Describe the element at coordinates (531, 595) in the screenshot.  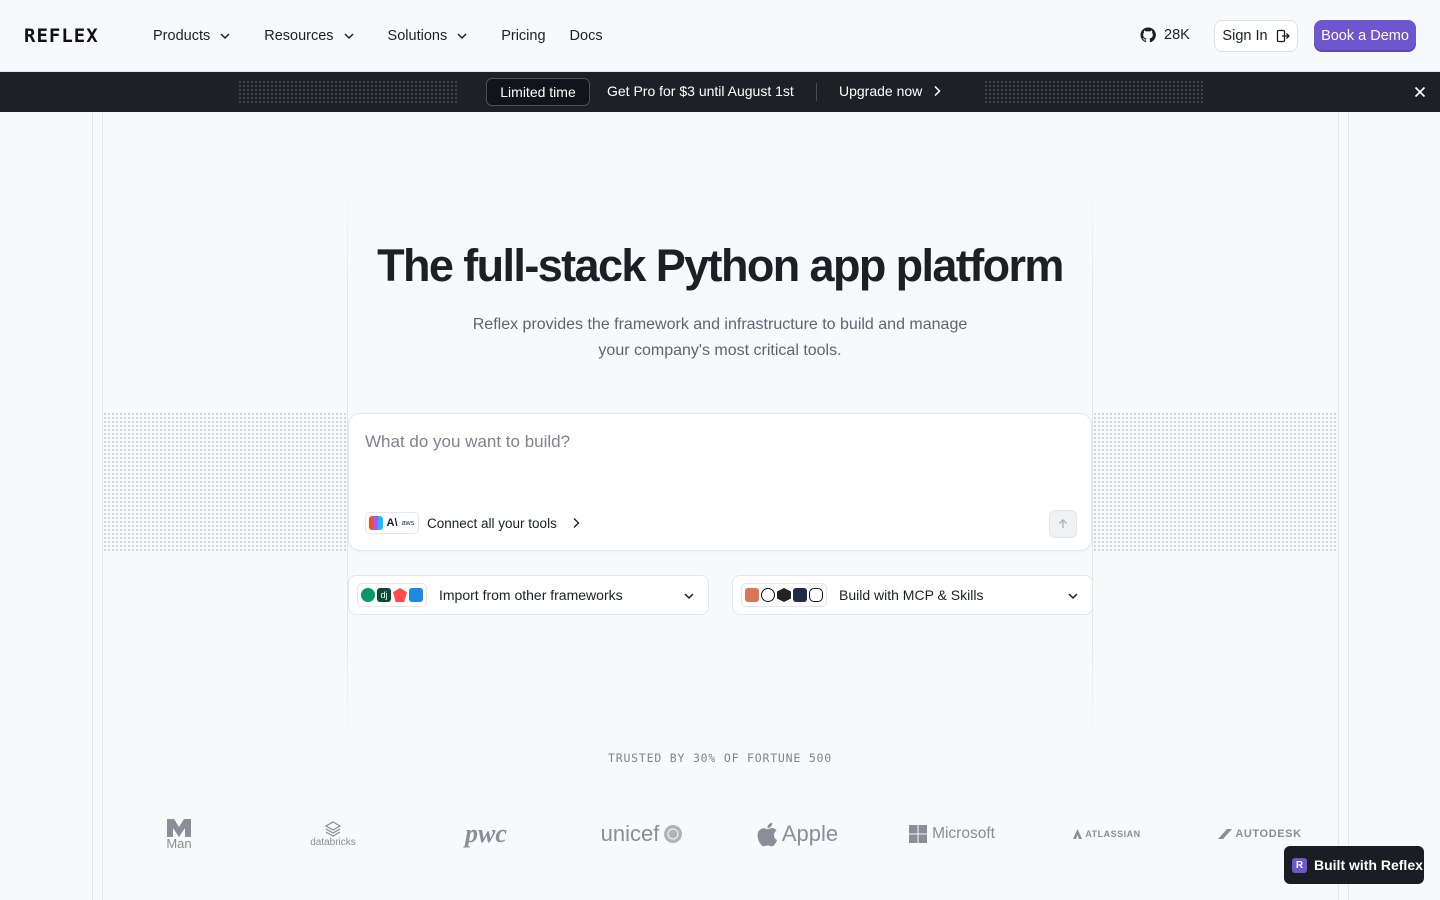
I see `import-frameworks-label: Import from other frameworks` at that location.